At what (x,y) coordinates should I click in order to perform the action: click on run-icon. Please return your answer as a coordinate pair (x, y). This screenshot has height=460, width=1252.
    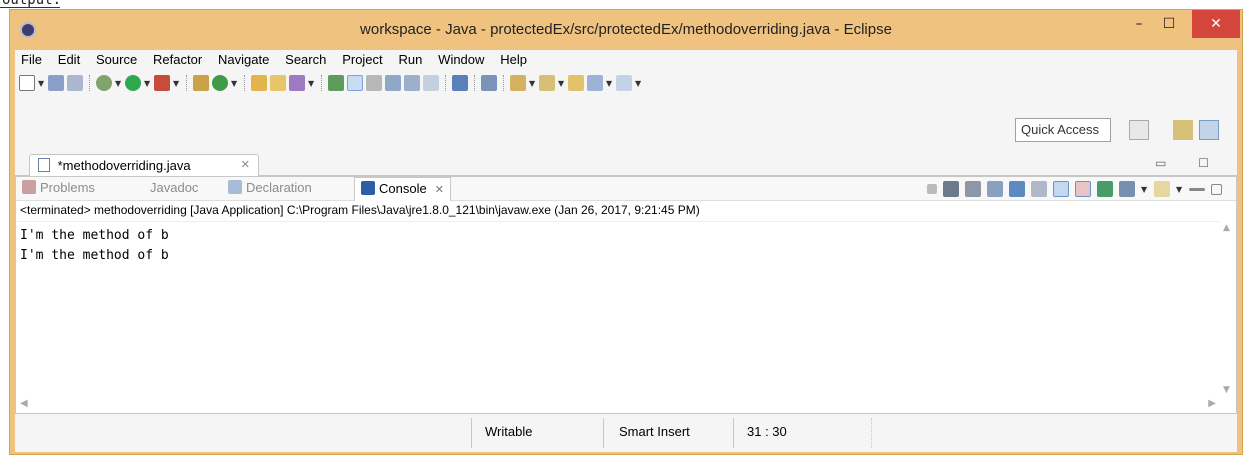
    Looking at the image, I should click on (133, 83).